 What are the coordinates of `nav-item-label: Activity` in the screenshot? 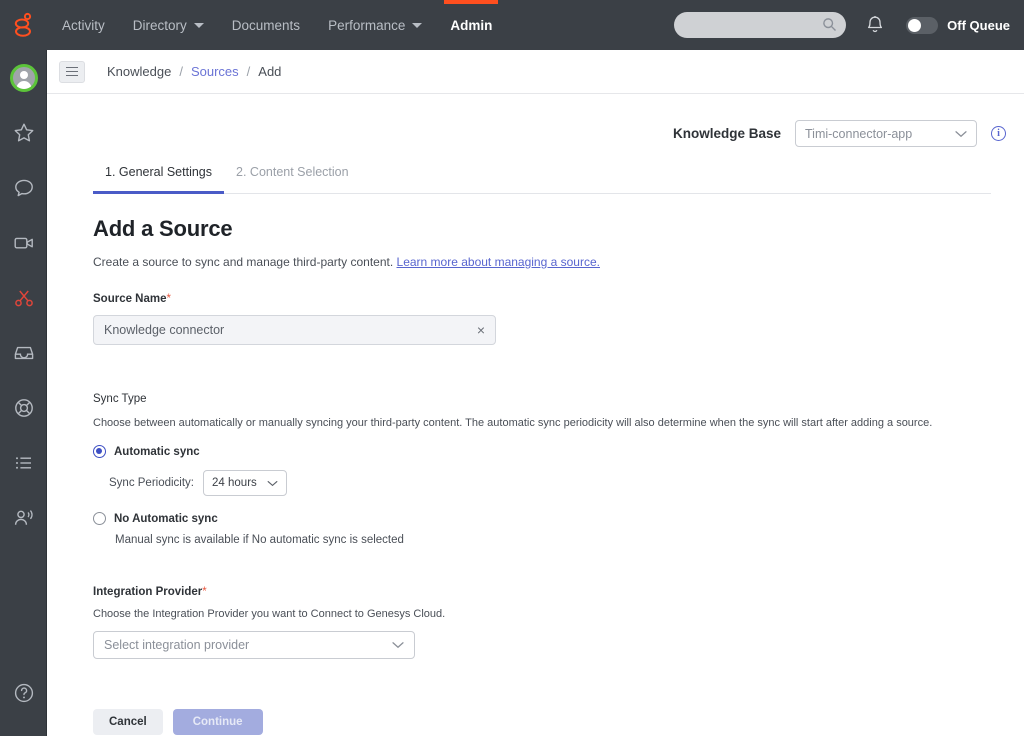 It's located at (83, 25).